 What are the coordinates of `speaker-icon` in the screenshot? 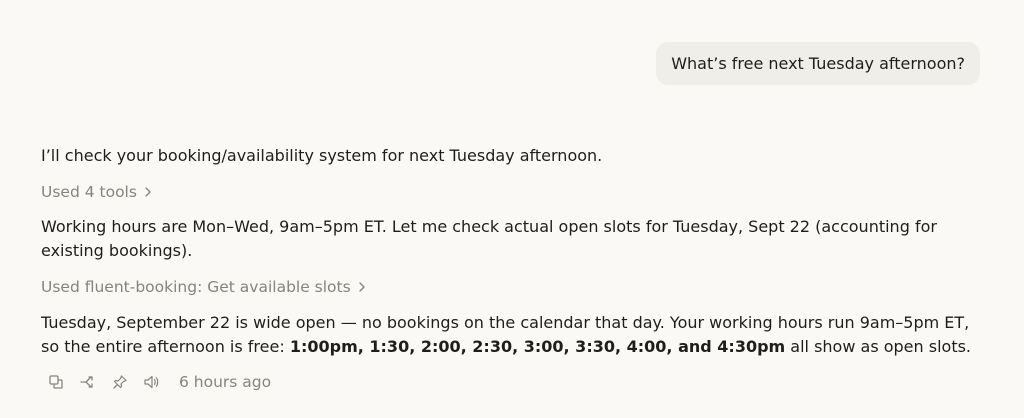 It's located at (151, 382).